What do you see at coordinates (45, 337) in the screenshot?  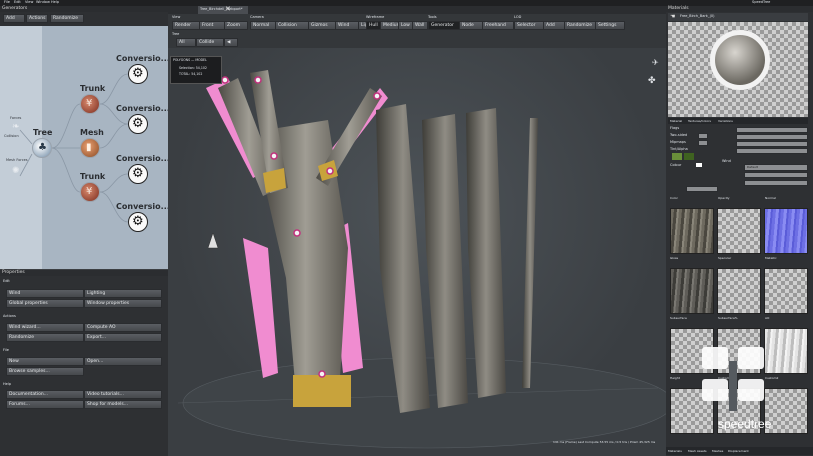 I see `randomize-button: Randomize` at bounding box center [45, 337].